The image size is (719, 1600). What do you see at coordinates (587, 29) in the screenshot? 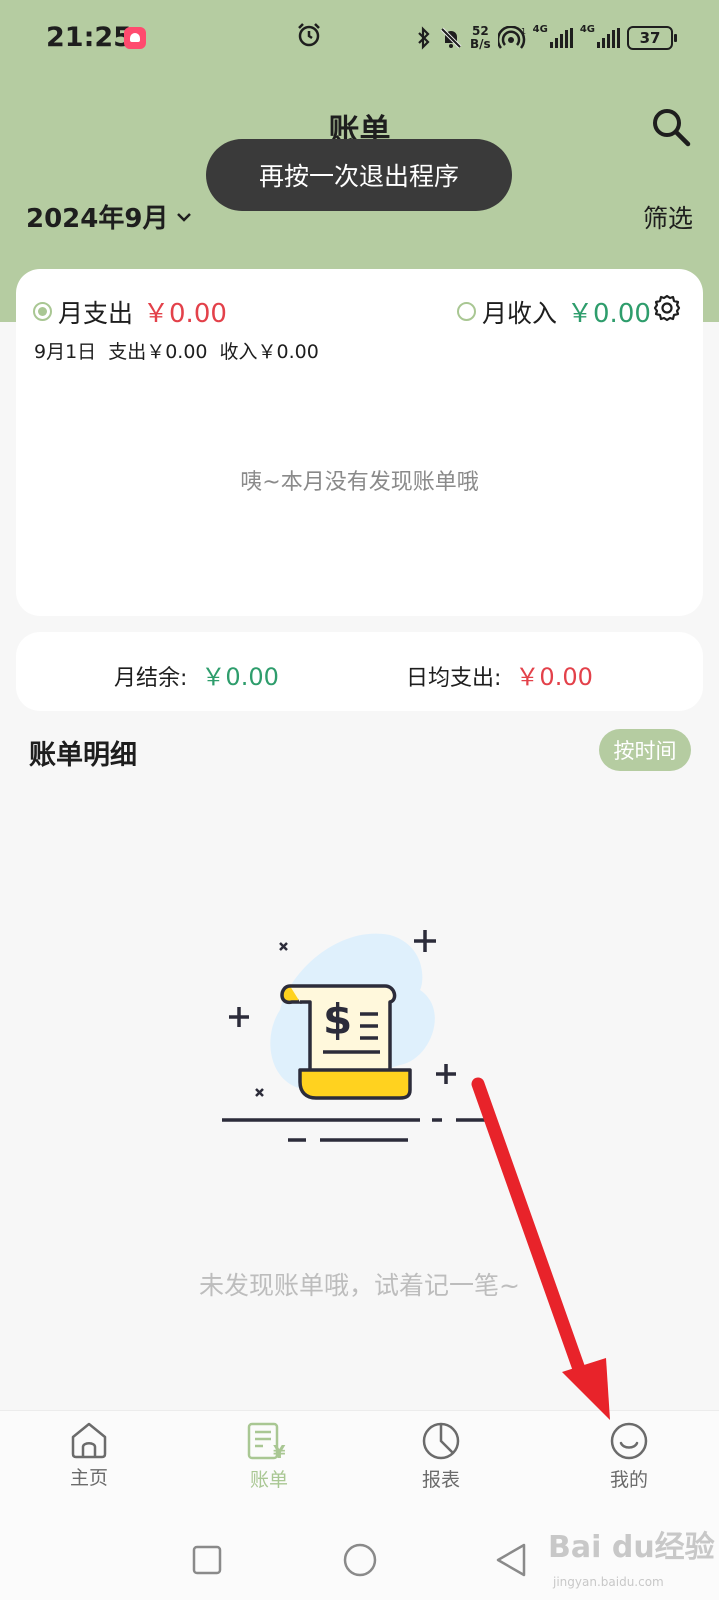
I see `sim2-network-type: 4G` at bounding box center [587, 29].